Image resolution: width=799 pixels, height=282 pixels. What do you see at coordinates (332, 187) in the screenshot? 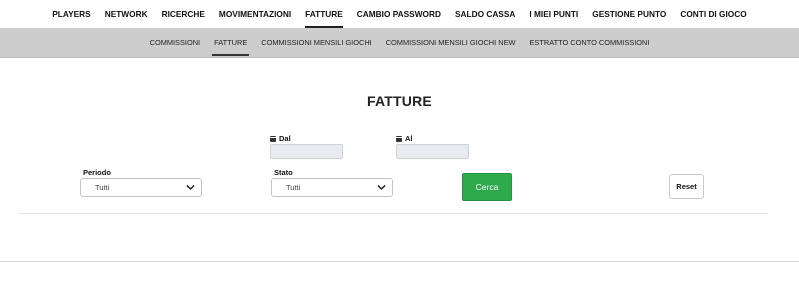
I see `stato-select: Tutti` at bounding box center [332, 187].